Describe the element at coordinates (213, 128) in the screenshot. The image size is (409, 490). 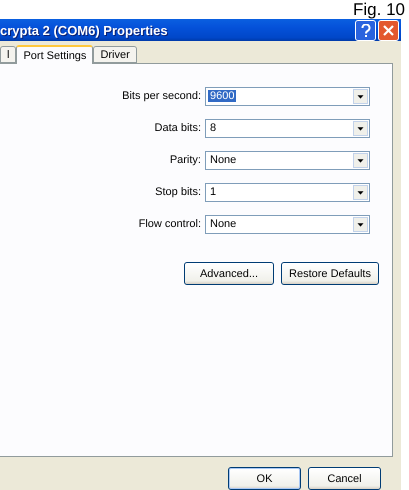
I see `dropdown-value: 8` at that location.